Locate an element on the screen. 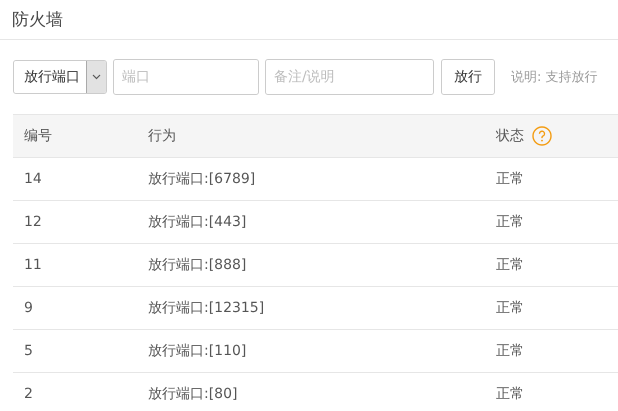 The height and width of the screenshot is (411, 618). table-cell-text: 12 is located at coordinates (33, 222).